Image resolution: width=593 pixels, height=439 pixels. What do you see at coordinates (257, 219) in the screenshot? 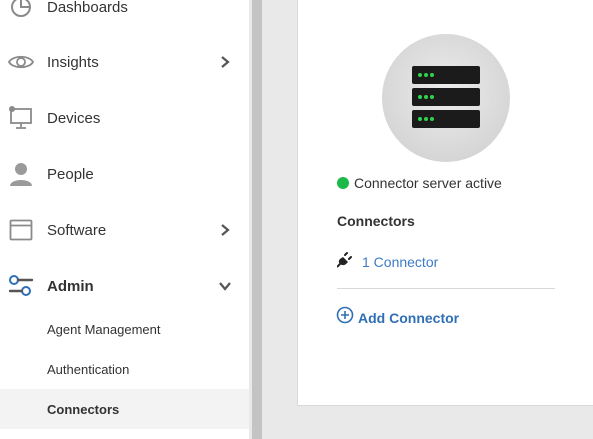
I see `sidebar-resize-handle` at bounding box center [257, 219].